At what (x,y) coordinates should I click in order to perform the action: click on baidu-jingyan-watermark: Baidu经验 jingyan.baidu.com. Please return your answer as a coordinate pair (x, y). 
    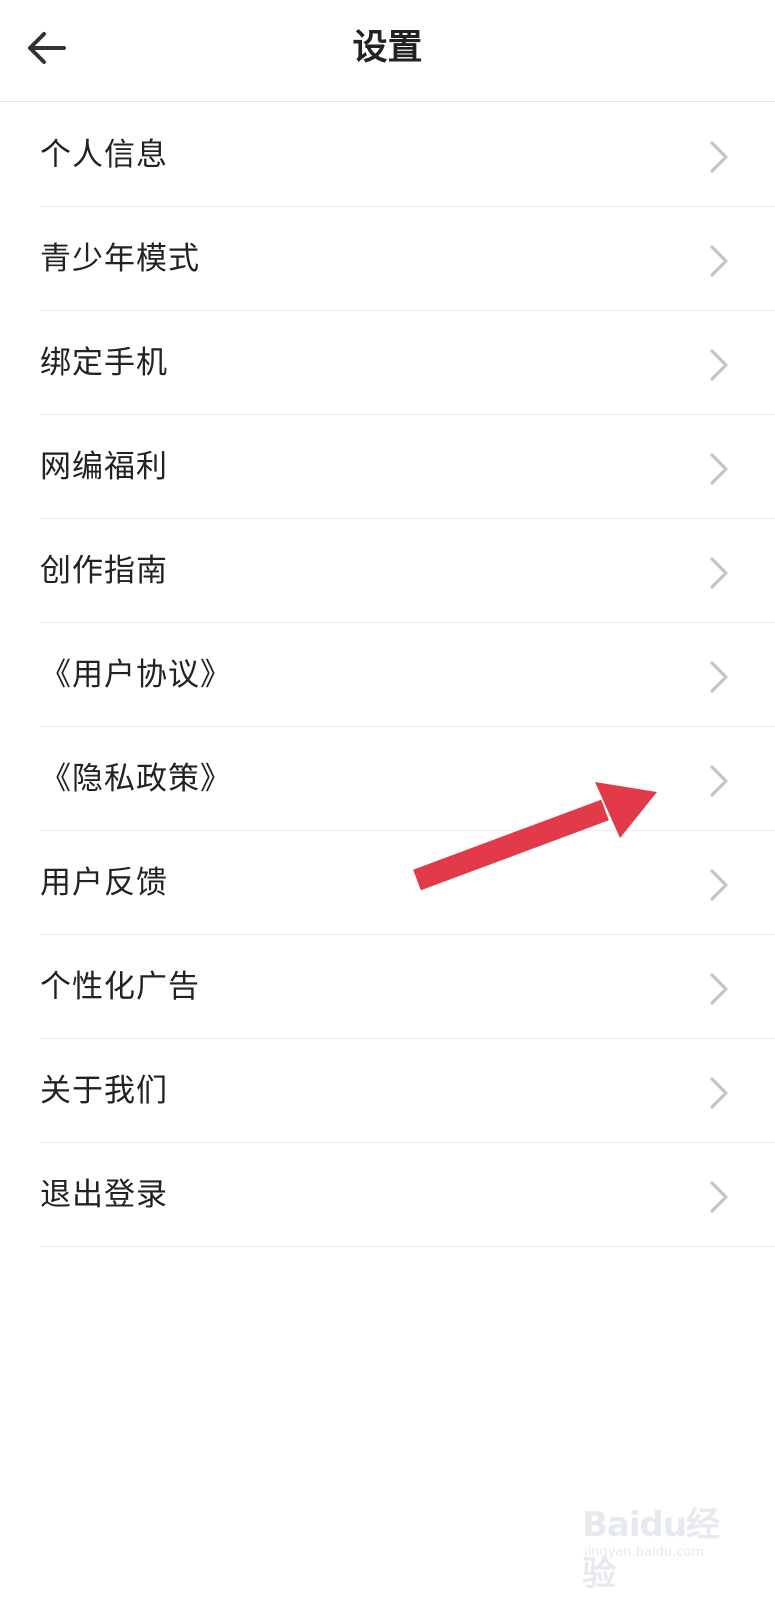
    Looking at the image, I should click on (658, 1539).